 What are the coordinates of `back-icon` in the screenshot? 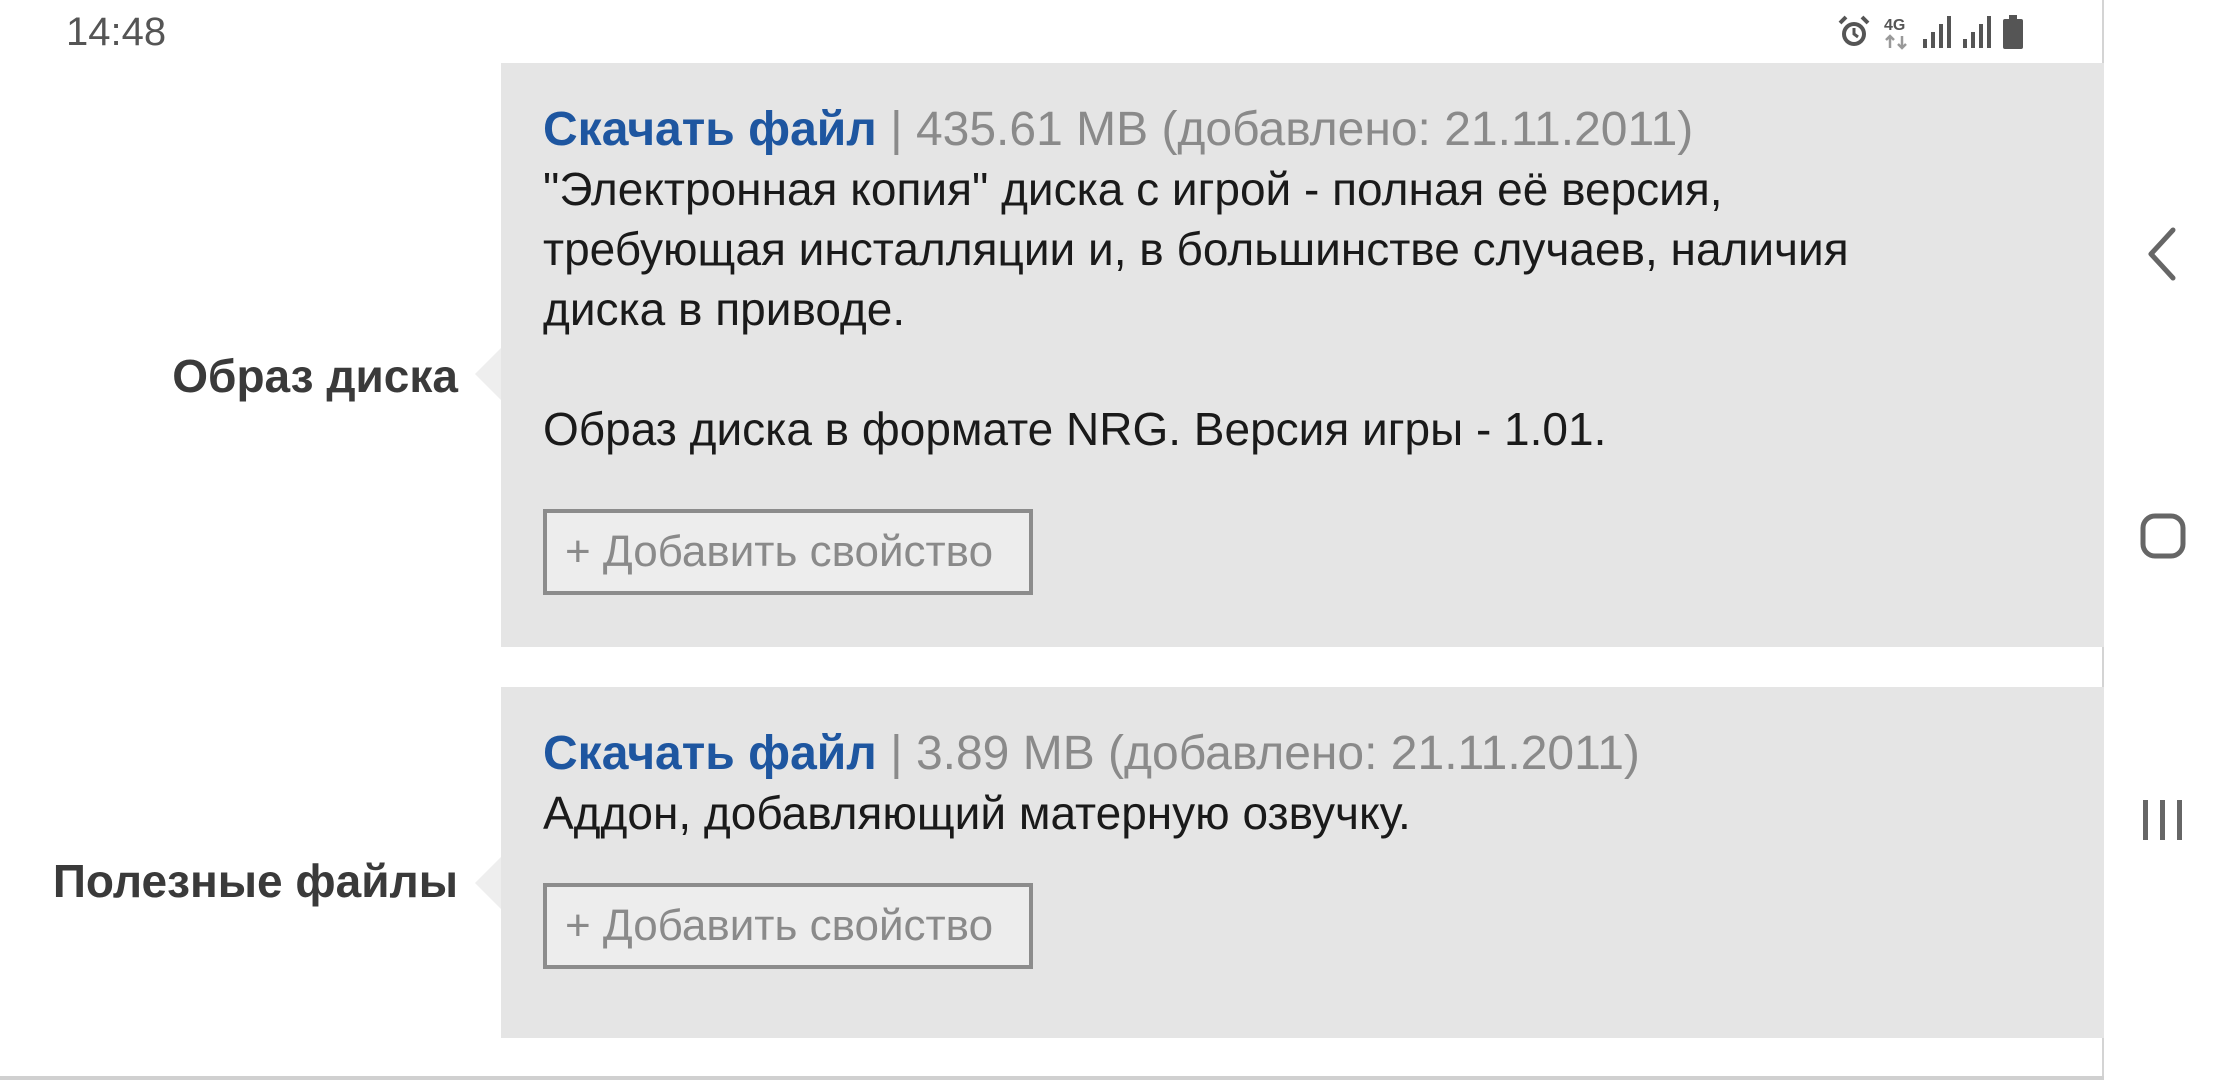 It's located at (2163, 256).